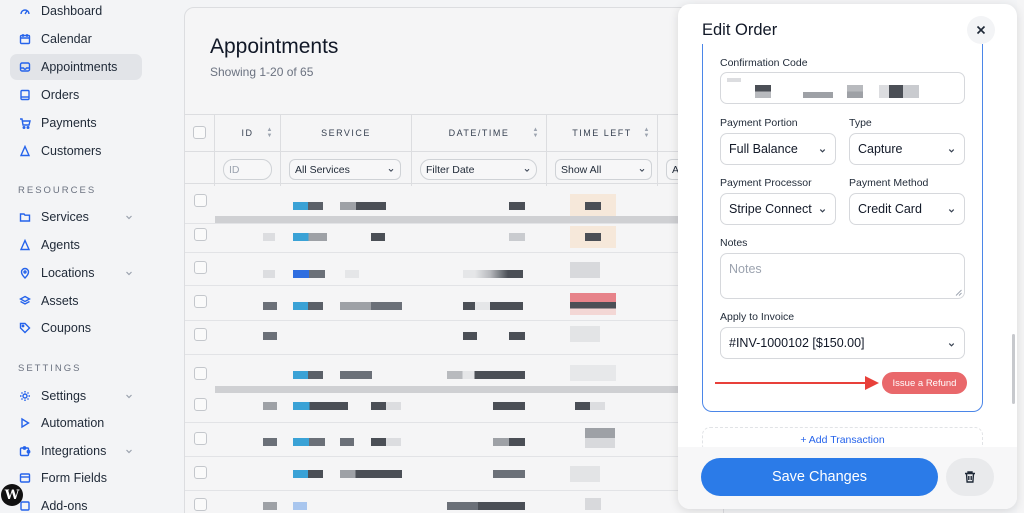 This screenshot has width=1024, height=513. Describe the element at coordinates (25, 328) in the screenshot. I see `tag-icon` at that location.